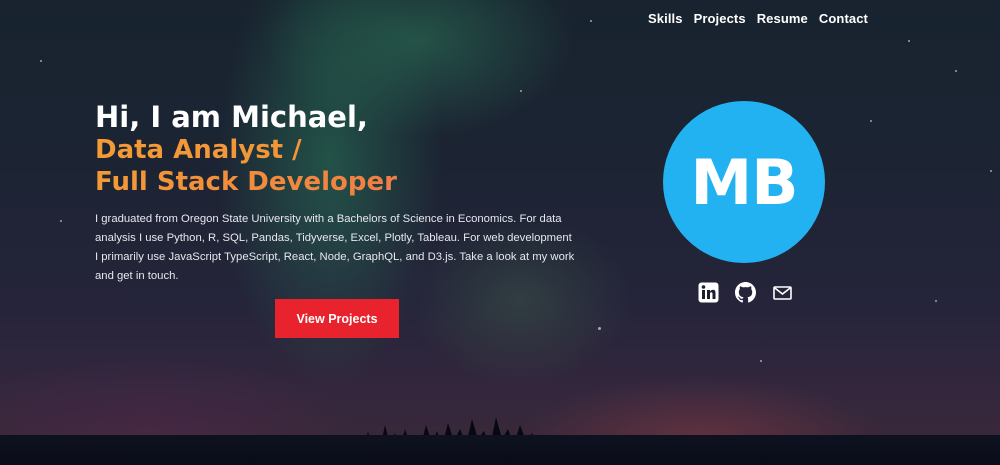  I want to click on nav-link-resume: Resume, so click(782, 18).